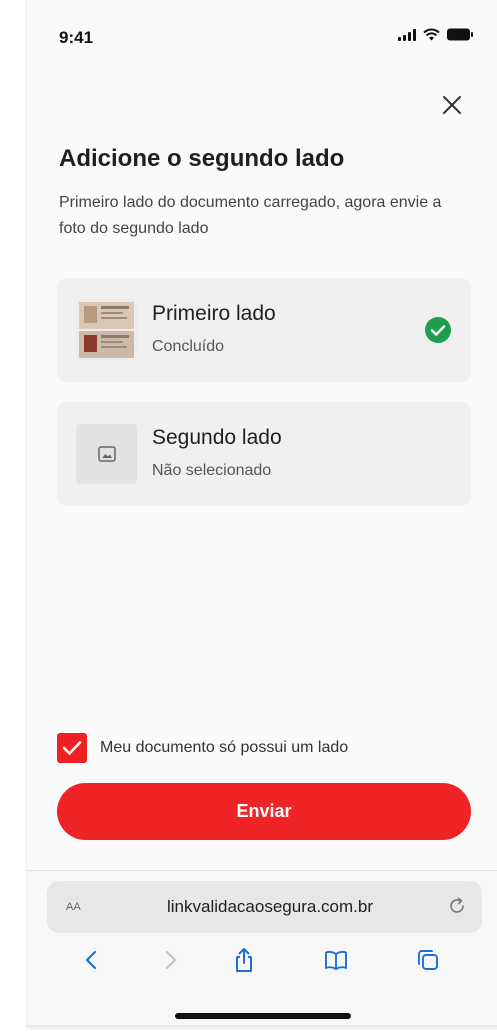 The height and width of the screenshot is (1032, 497). I want to click on page-title: Adicione o segundo lado, so click(202, 158).